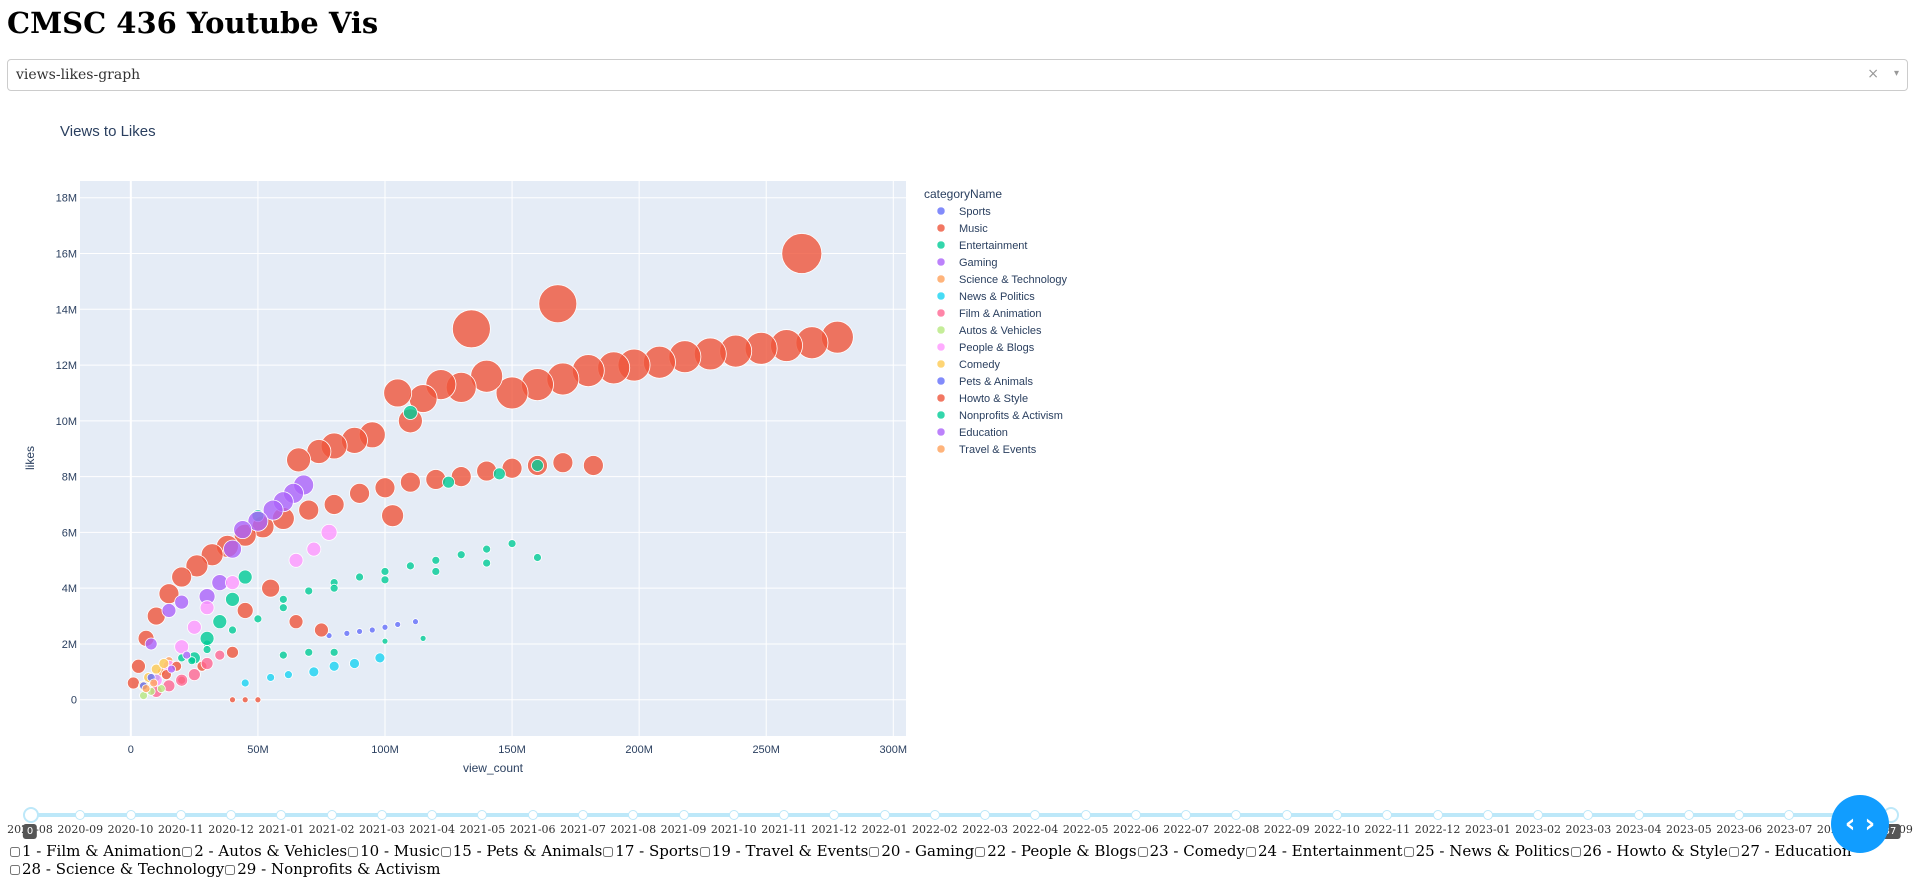  I want to click on category-checkbox-item: 25 - News & Politics, so click(1486, 851).